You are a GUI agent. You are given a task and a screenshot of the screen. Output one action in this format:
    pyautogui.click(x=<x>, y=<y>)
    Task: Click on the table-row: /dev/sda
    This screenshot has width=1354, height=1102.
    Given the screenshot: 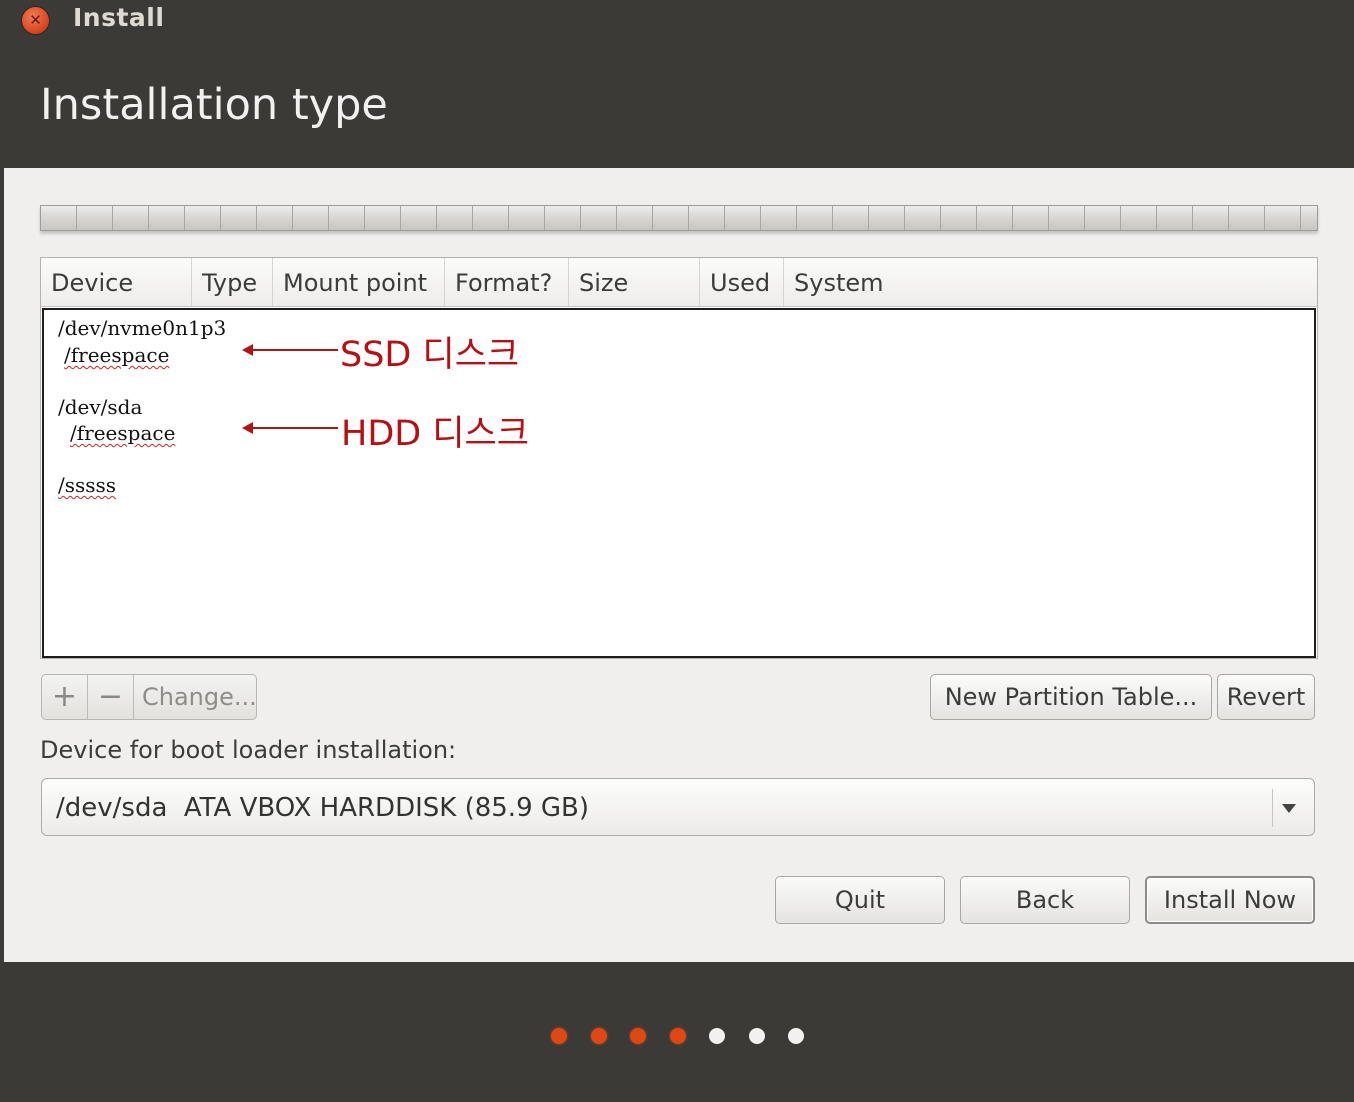 What is the action you would take?
    pyautogui.click(x=100, y=407)
    